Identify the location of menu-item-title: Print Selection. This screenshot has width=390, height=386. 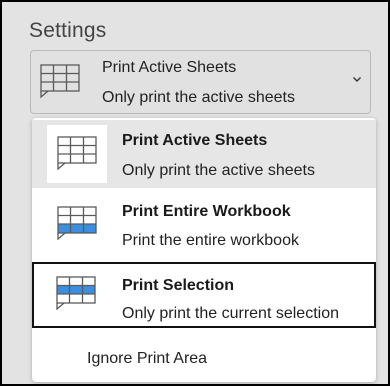
(178, 285).